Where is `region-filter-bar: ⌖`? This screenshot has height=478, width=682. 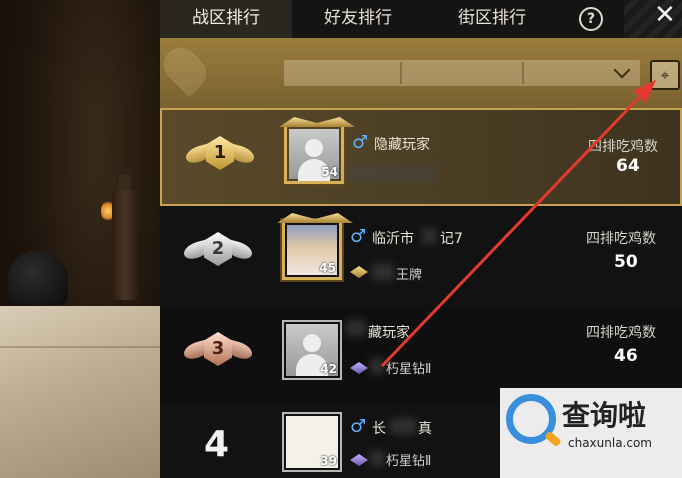 region-filter-bar: ⌖ is located at coordinates (419, 73).